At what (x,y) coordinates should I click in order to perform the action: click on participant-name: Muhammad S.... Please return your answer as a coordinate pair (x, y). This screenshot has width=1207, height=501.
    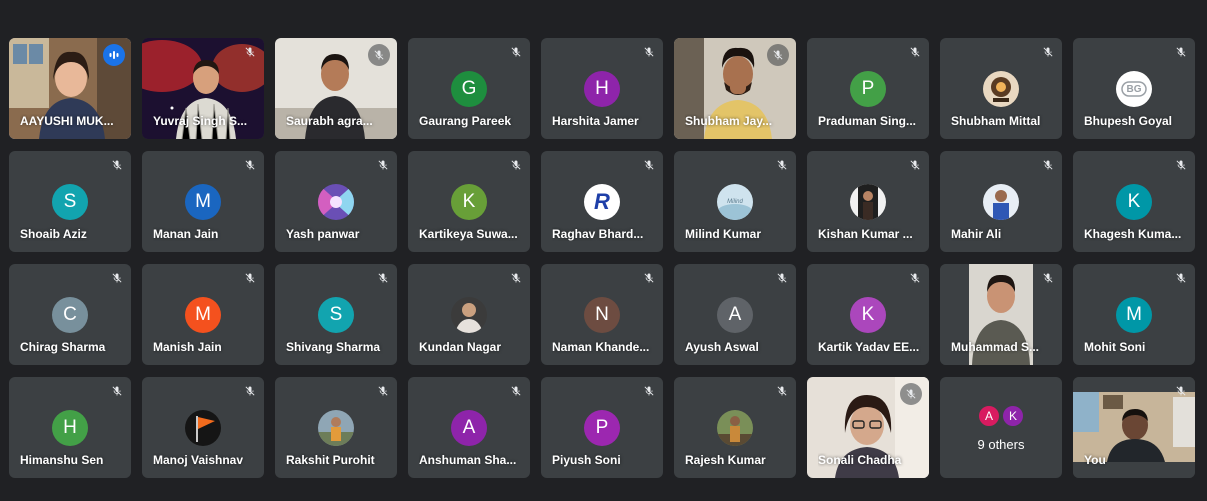
    Looking at the image, I should click on (995, 347).